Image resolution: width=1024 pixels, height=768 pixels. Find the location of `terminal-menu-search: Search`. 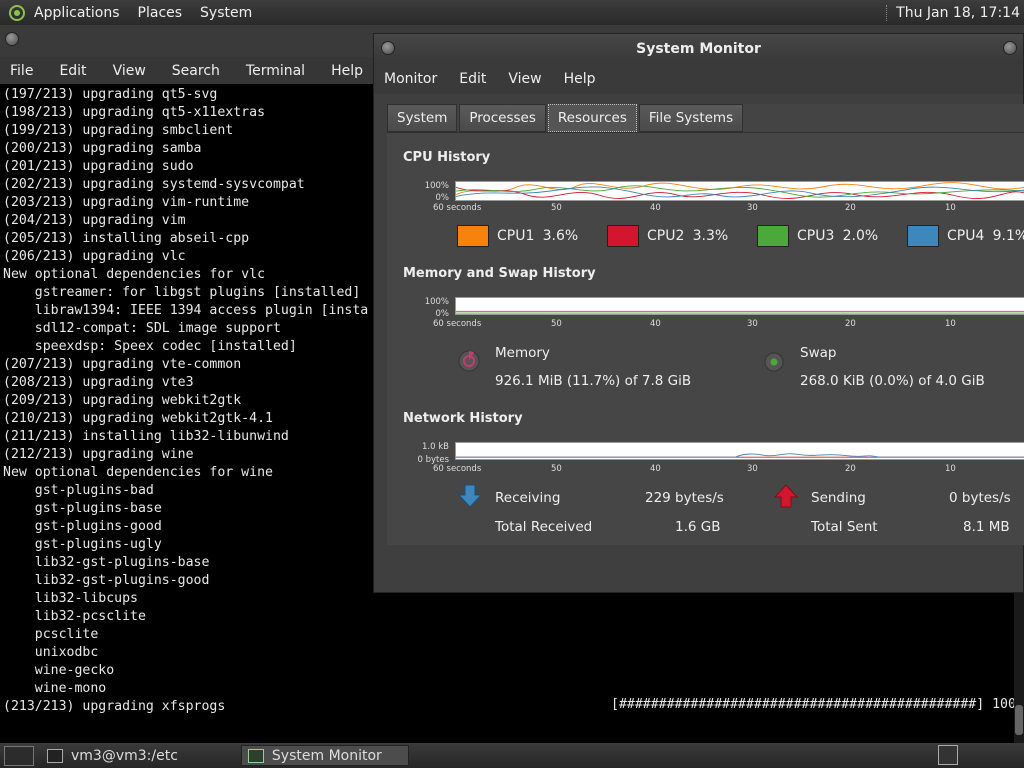

terminal-menu-search: Search is located at coordinates (196, 71).